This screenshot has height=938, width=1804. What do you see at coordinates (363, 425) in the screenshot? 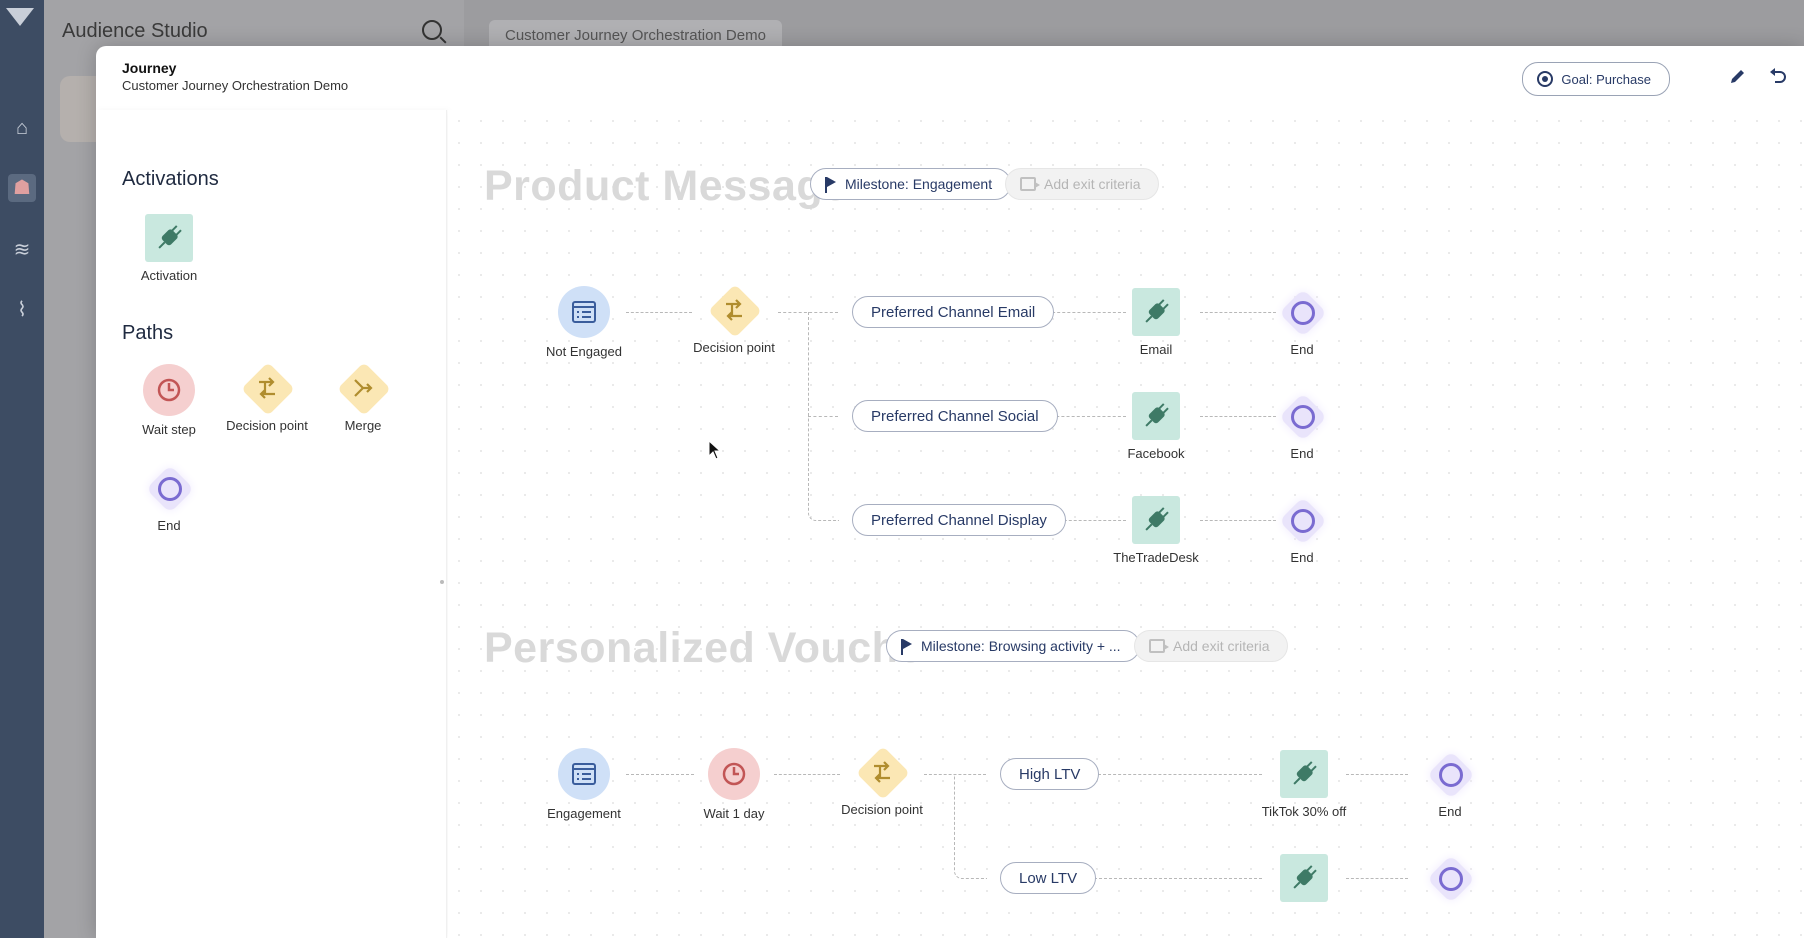
I see `palette-merge-label: Merge` at bounding box center [363, 425].